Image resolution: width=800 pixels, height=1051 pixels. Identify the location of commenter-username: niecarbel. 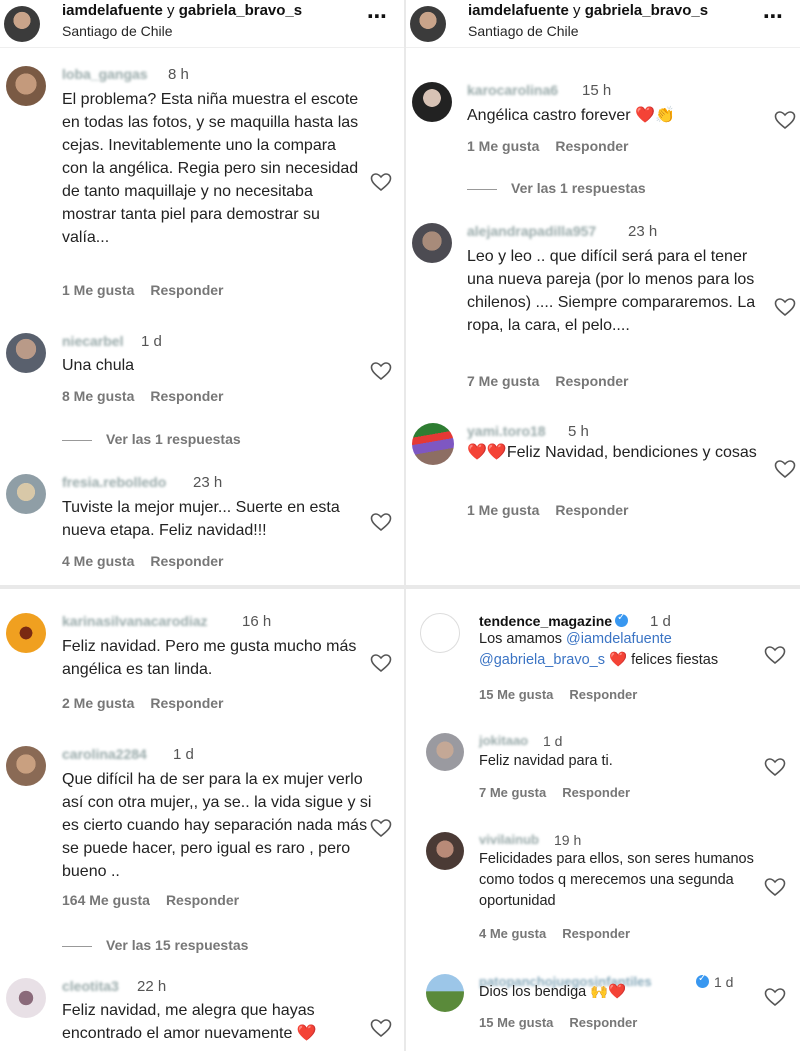
(92, 341).